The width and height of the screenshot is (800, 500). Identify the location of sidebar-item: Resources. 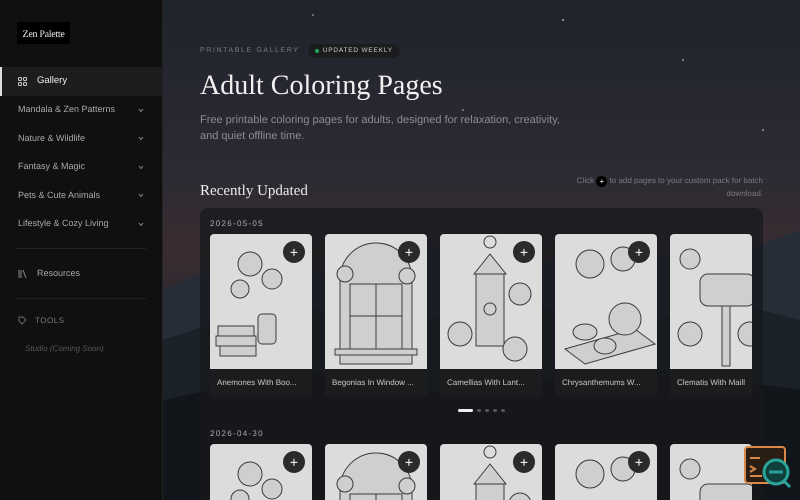
(81, 273).